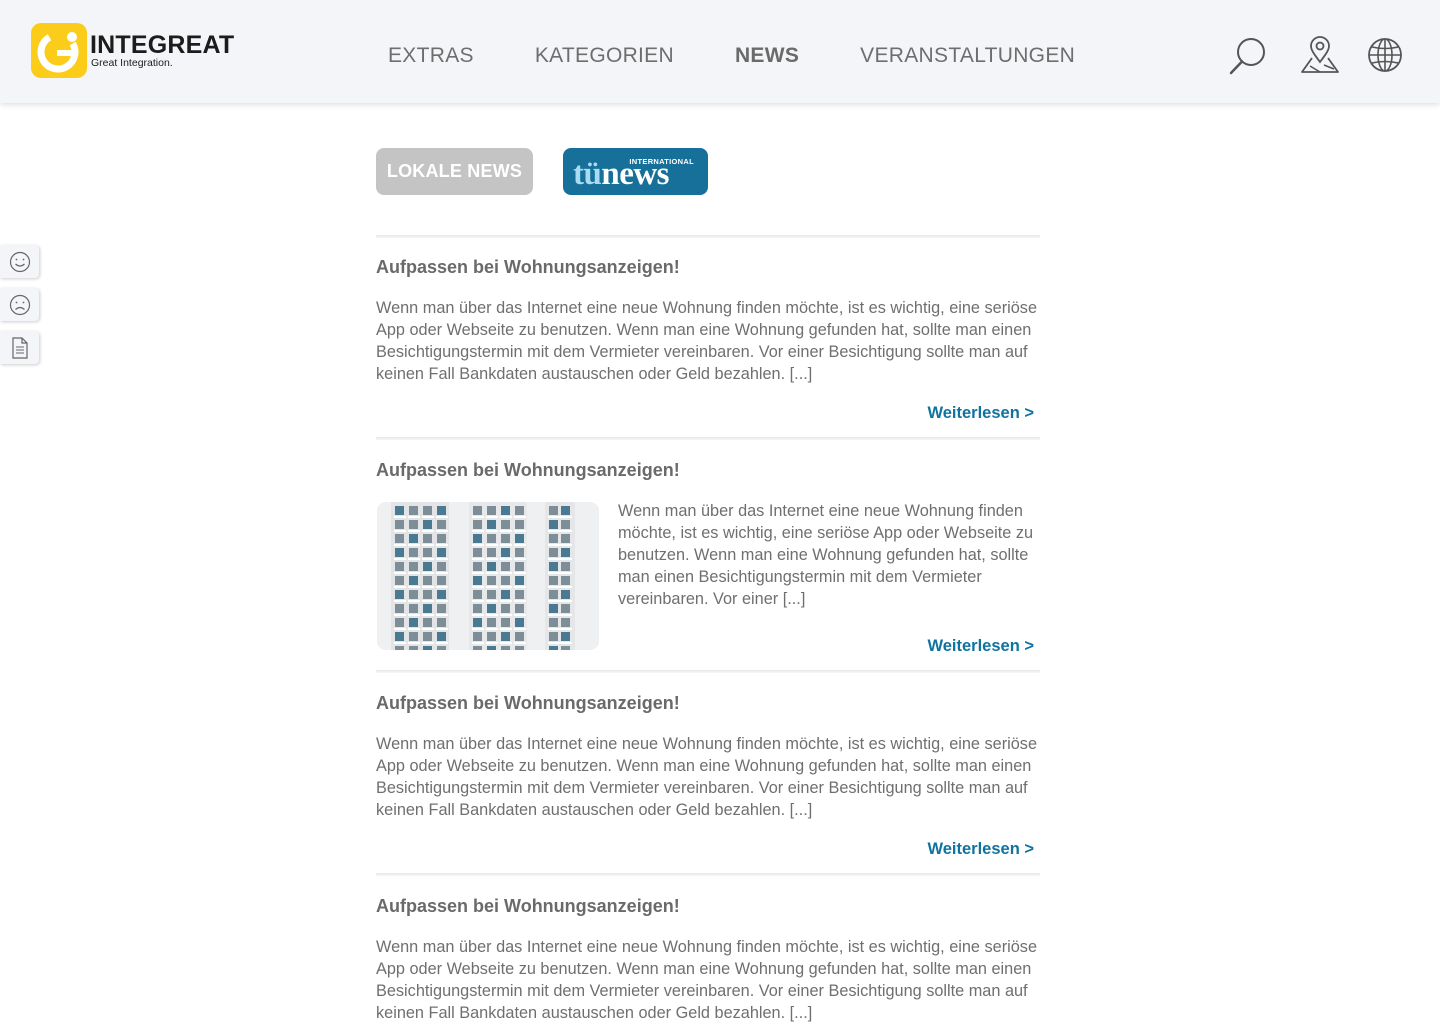  What do you see at coordinates (767, 56) in the screenshot?
I see `nav-item-news: NEWS` at bounding box center [767, 56].